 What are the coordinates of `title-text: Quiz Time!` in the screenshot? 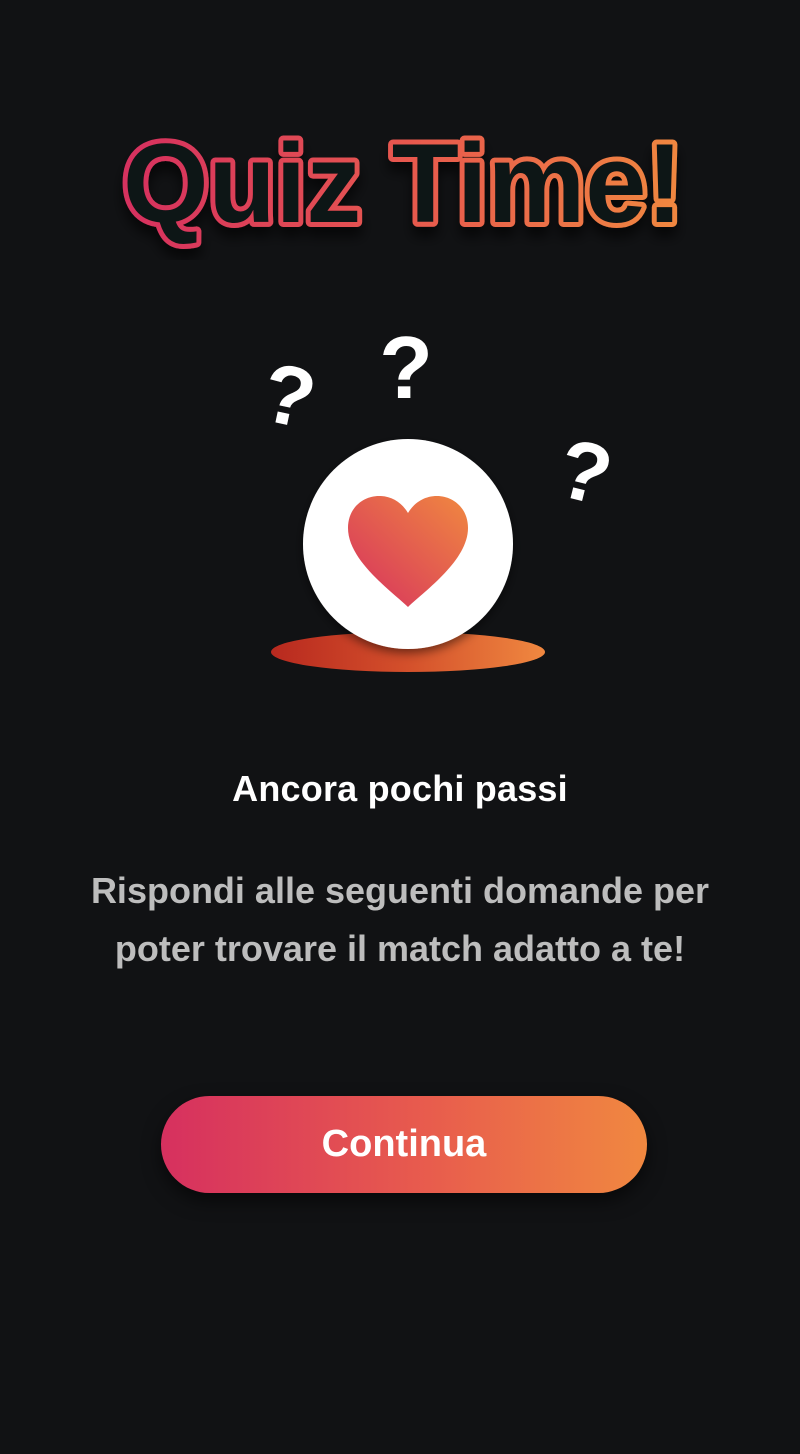 It's located at (403, 183).